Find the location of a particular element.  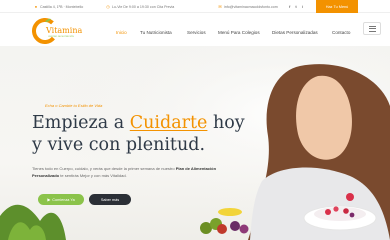

location-pin-icon: ● is located at coordinates (36, 6).